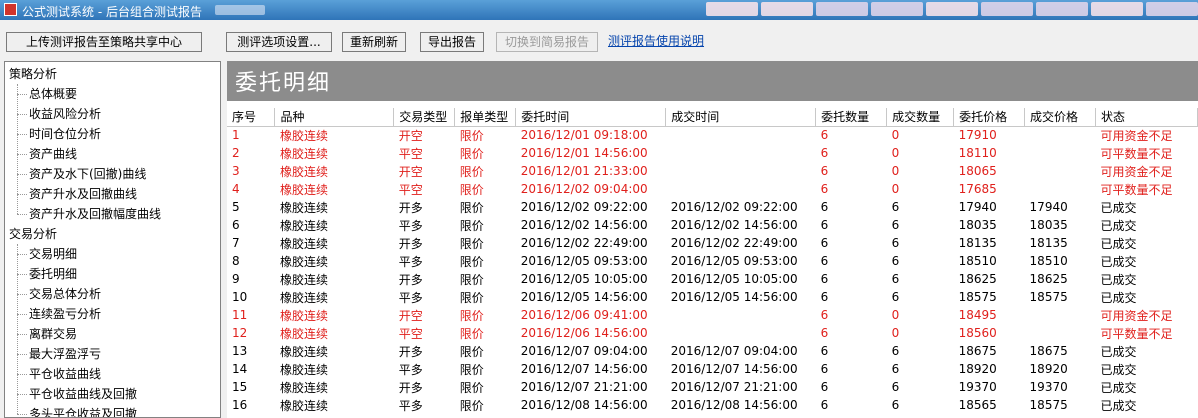 The image size is (1198, 418). I want to click on tree-item: 总体概要, so click(53, 94).